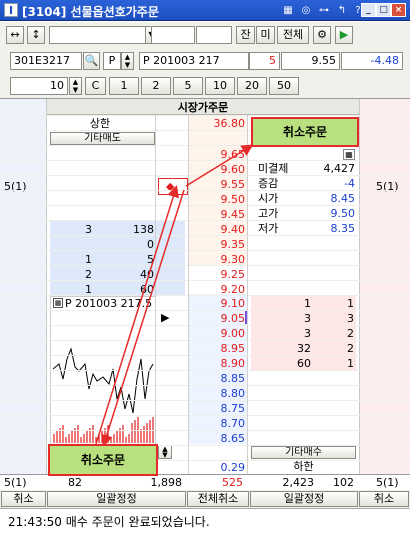 The image size is (410, 537). What do you see at coordinates (156, 86) in the screenshot?
I see `preset-2-button: 2` at bounding box center [156, 86].